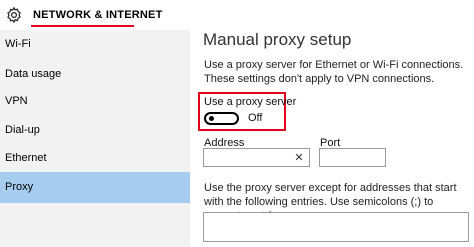 The image size is (474, 247). I want to click on sidebar-item-data-usage: Data usage, so click(95, 74).